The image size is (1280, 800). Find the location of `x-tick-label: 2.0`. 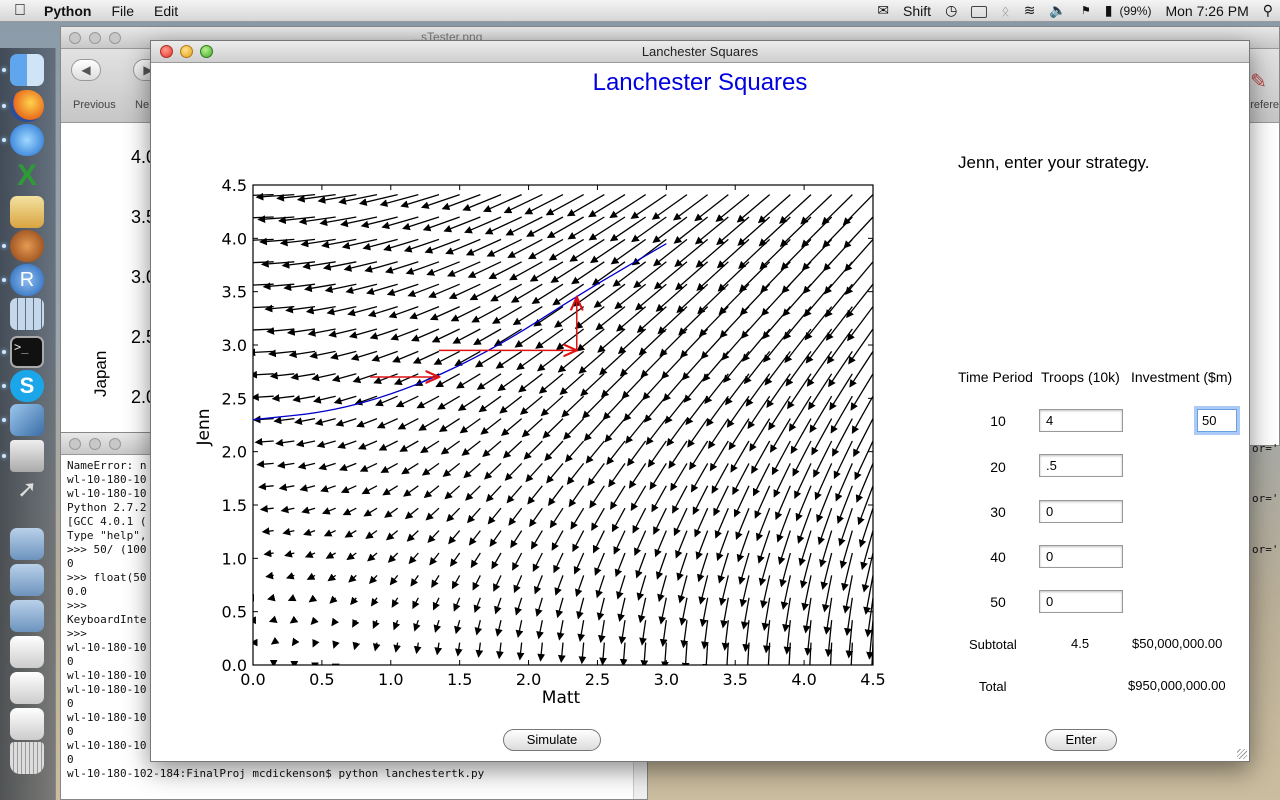

x-tick-label: 2.0 is located at coordinates (528, 679).